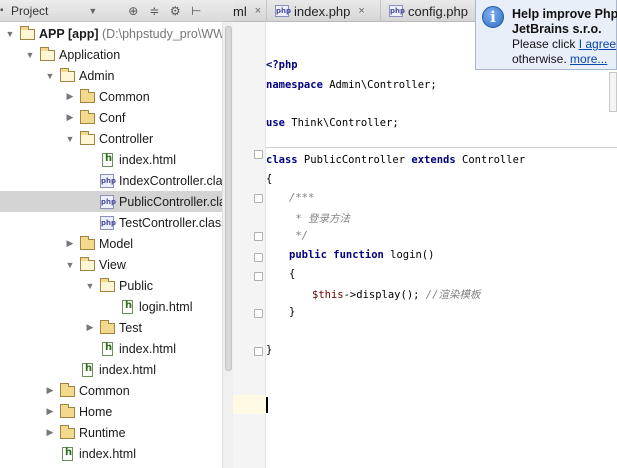 The image size is (617, 468). I want to click on tree-row: ▶ Conf, so click(111, 117).